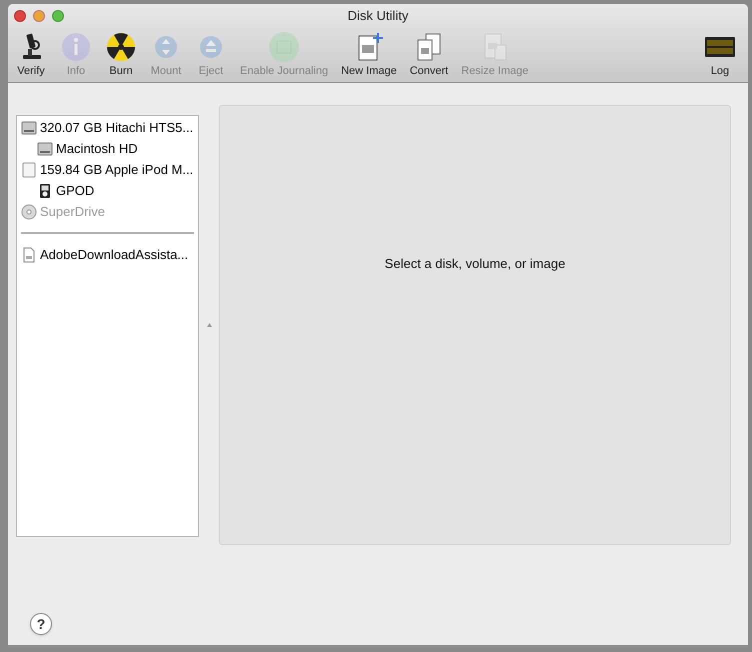 Image resolution: width=752 pixels, height=652 pixels. Describe the element at coordinates (39, 16) in the screenshot. I see `minimize-button` at that location.